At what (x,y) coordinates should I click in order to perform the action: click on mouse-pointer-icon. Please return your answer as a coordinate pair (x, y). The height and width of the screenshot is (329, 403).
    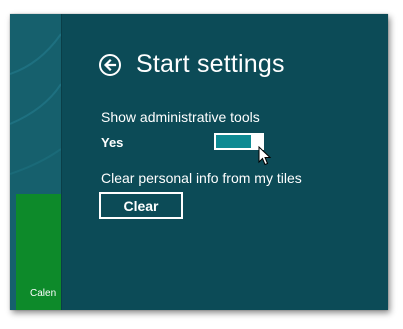
    Looking at the image, I should click on (265, 156).